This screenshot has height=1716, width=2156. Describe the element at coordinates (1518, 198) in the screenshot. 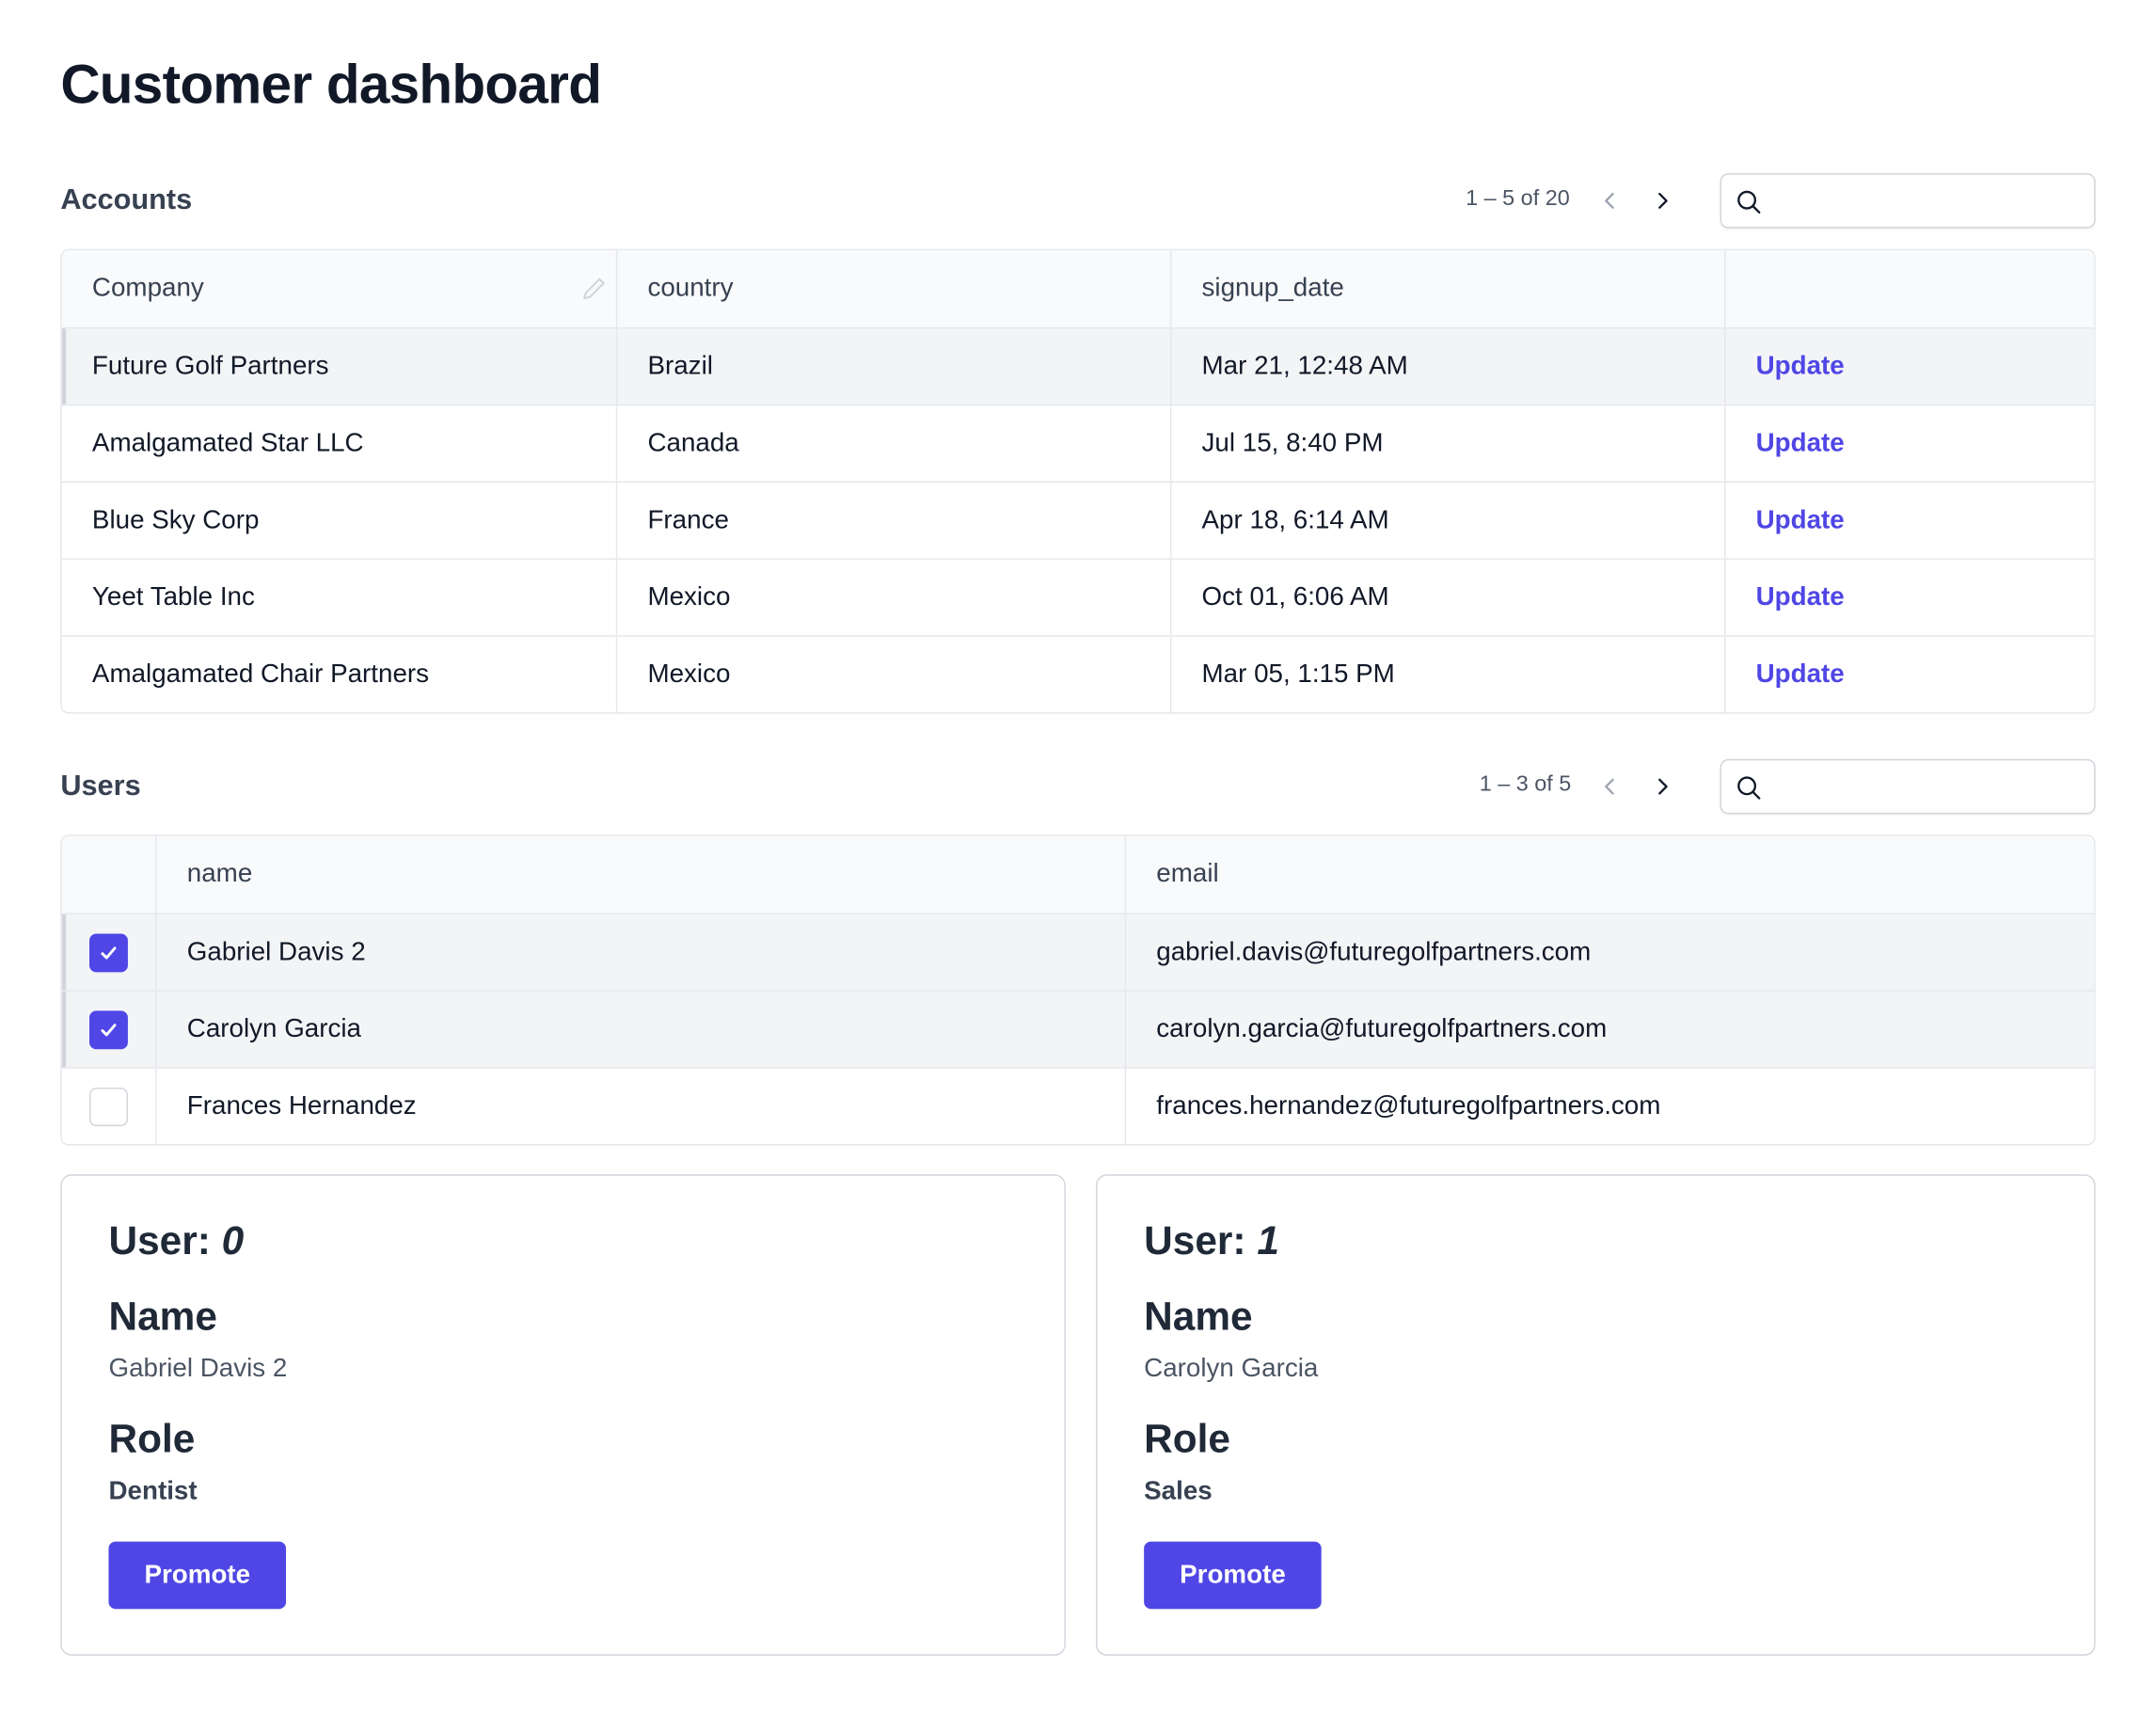

I see `accounts-pagination: 1 – 5 of 20` at that location.